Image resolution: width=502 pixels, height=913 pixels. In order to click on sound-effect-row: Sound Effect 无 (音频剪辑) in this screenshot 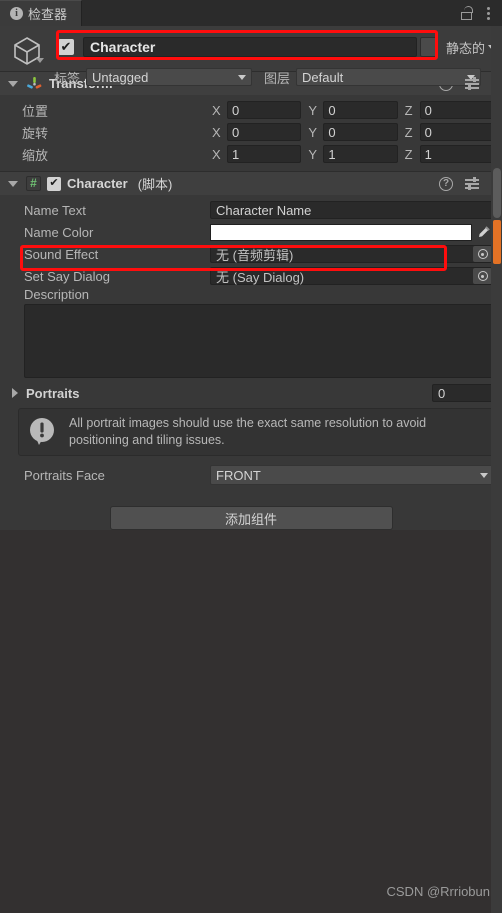, I will do `click(251, 254)`.